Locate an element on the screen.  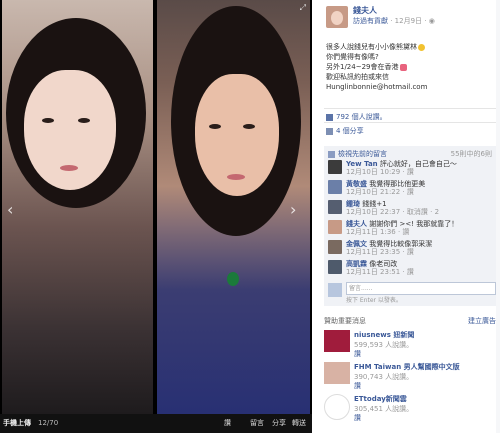
niusnews-logo is located at coordinates (337, 341).